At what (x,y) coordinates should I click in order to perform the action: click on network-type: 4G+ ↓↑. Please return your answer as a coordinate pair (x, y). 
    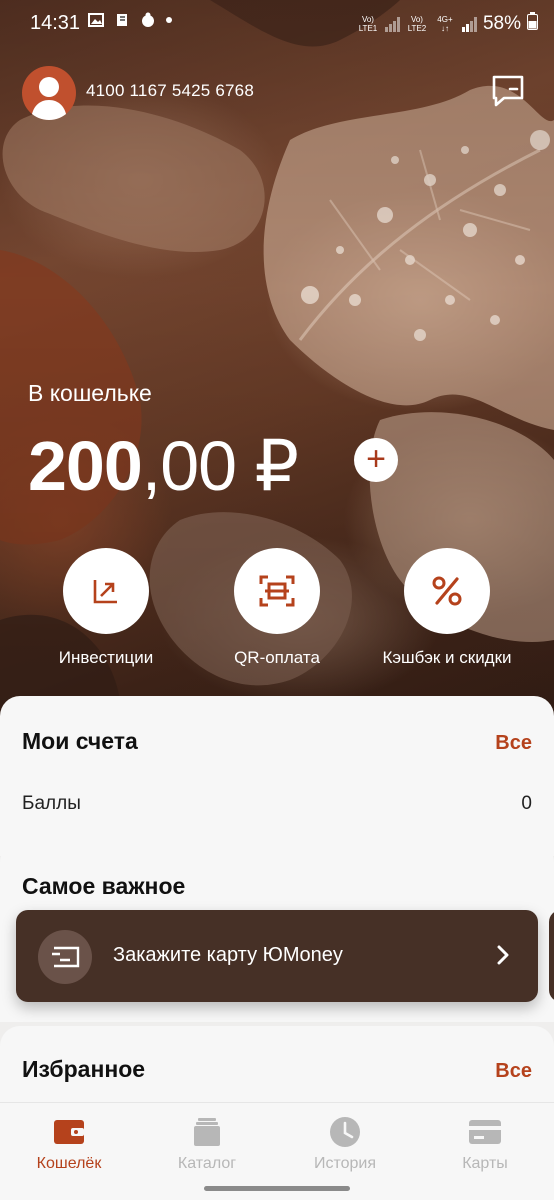
    Looking at the image, I should click on (445, 24).